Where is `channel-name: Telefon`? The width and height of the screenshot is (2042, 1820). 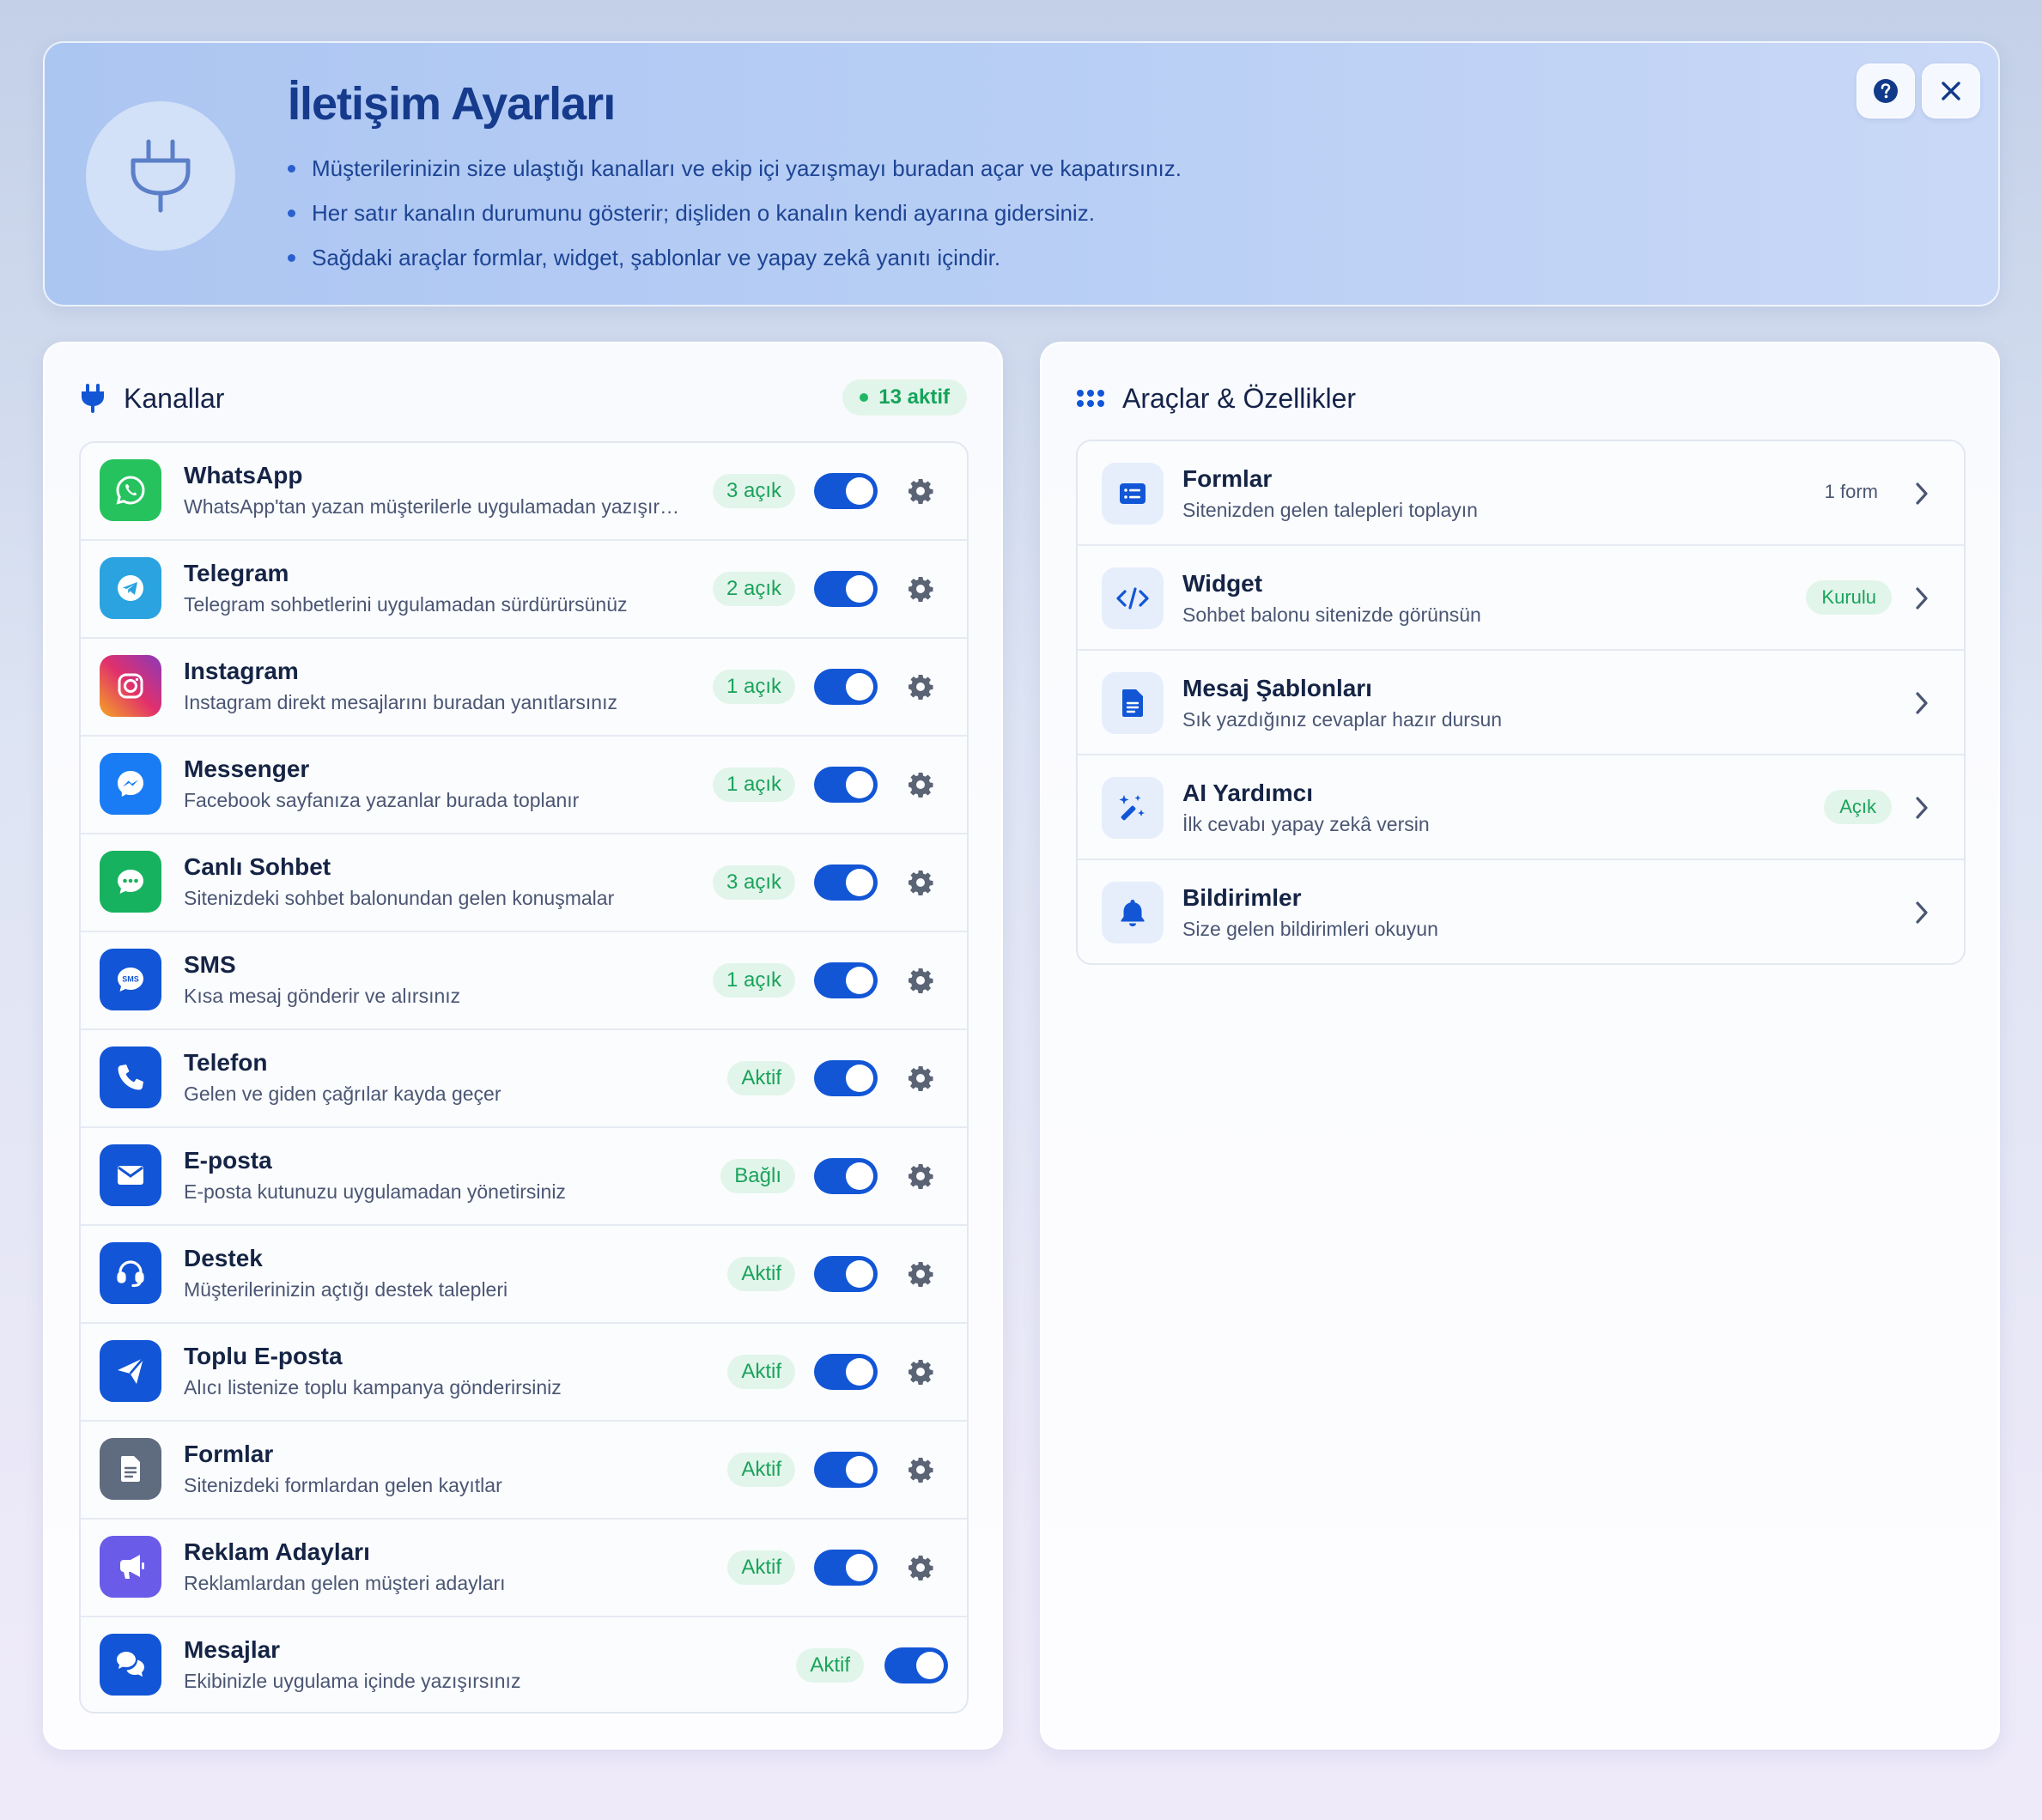 channel-name: Telefon is located at coordinates (226, 1062).